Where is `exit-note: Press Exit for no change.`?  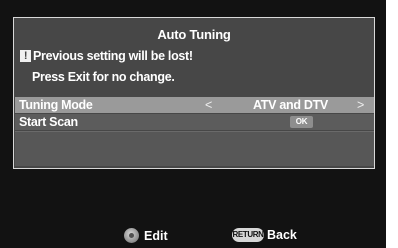
exit-note: Press Exit for no change. is located at coordinates (103, 77).